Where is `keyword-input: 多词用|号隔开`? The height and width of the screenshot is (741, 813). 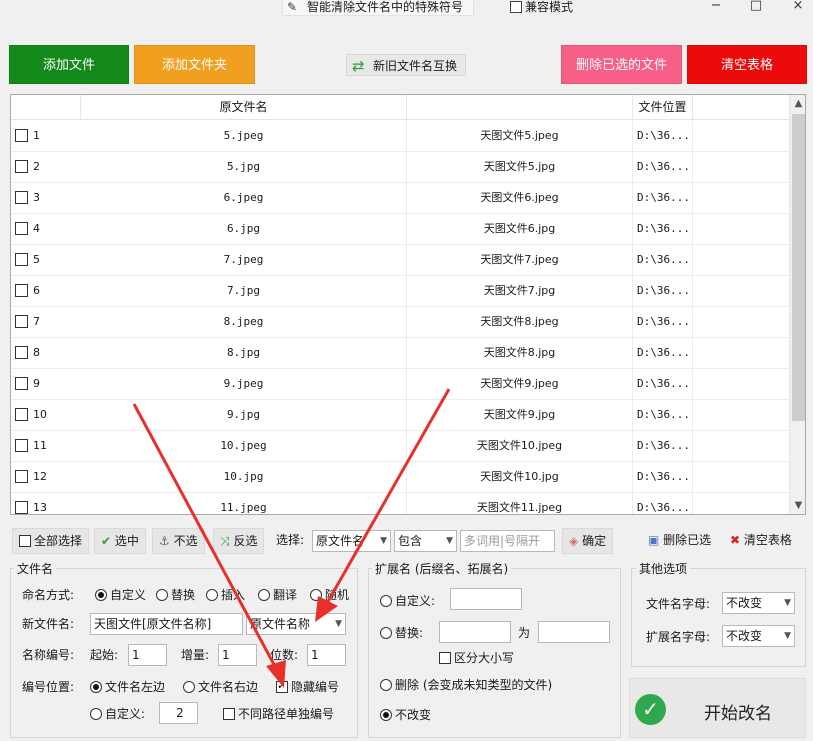 keyword-input: 多词用|号隔开 is located at coordinates (507, 541).